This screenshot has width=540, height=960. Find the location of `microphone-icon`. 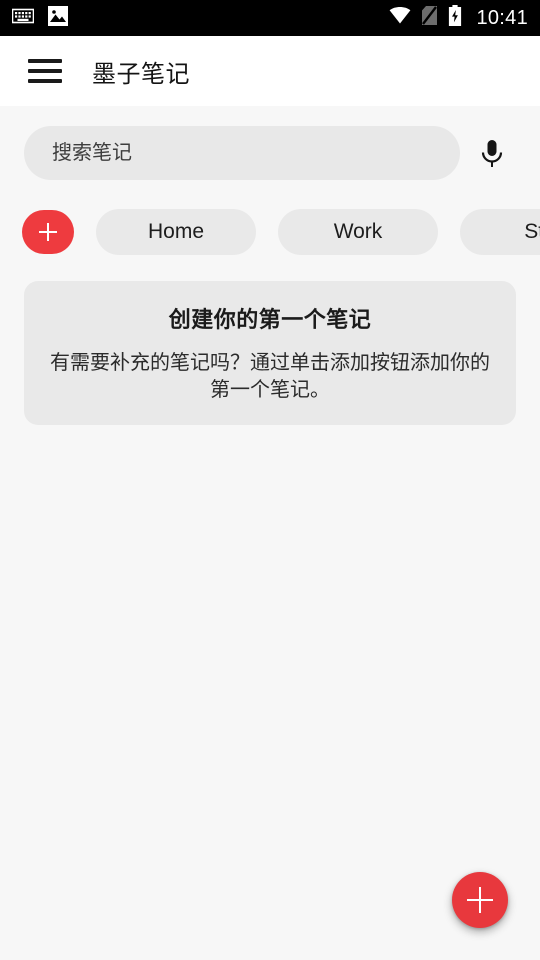

microphone-icon is located at coordinates (492, 154).